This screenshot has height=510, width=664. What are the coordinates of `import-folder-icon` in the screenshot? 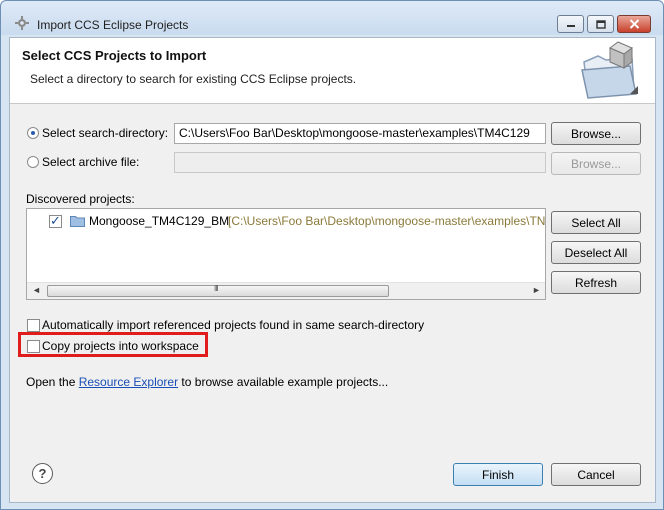 It's located at (609, 70).